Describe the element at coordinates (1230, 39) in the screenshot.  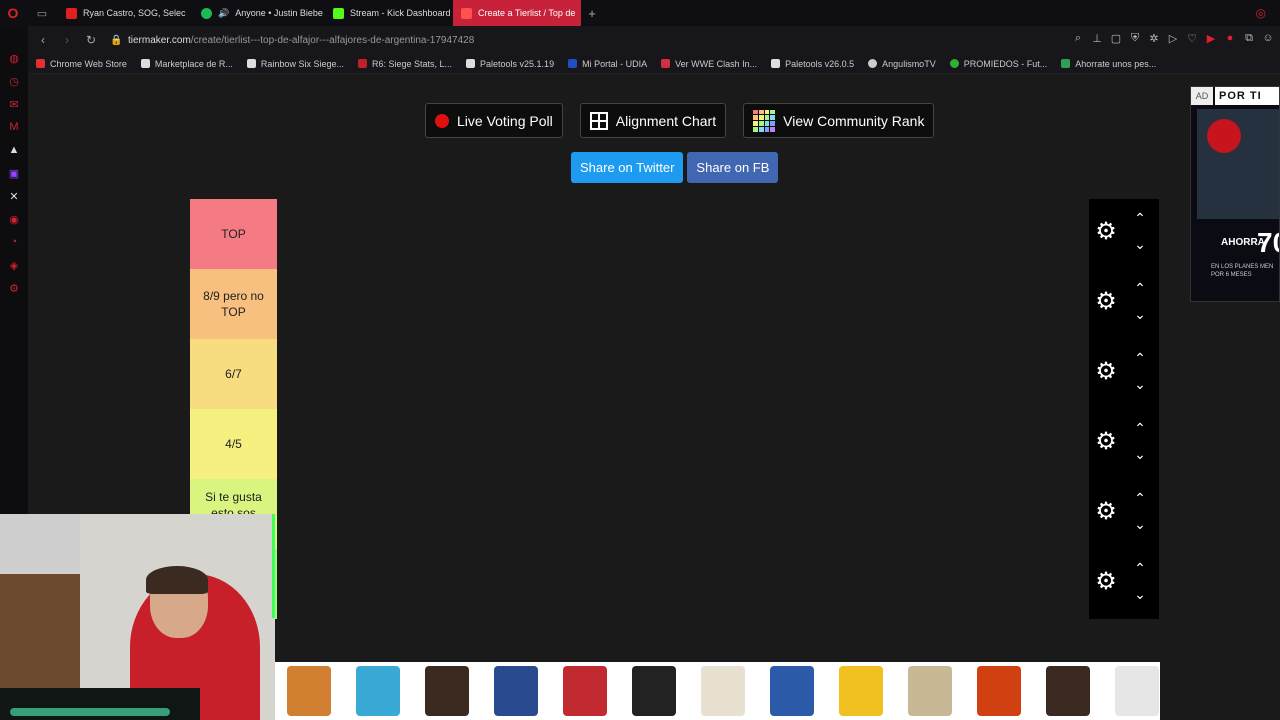
I see `extension-badge-icon: ●` at that location.